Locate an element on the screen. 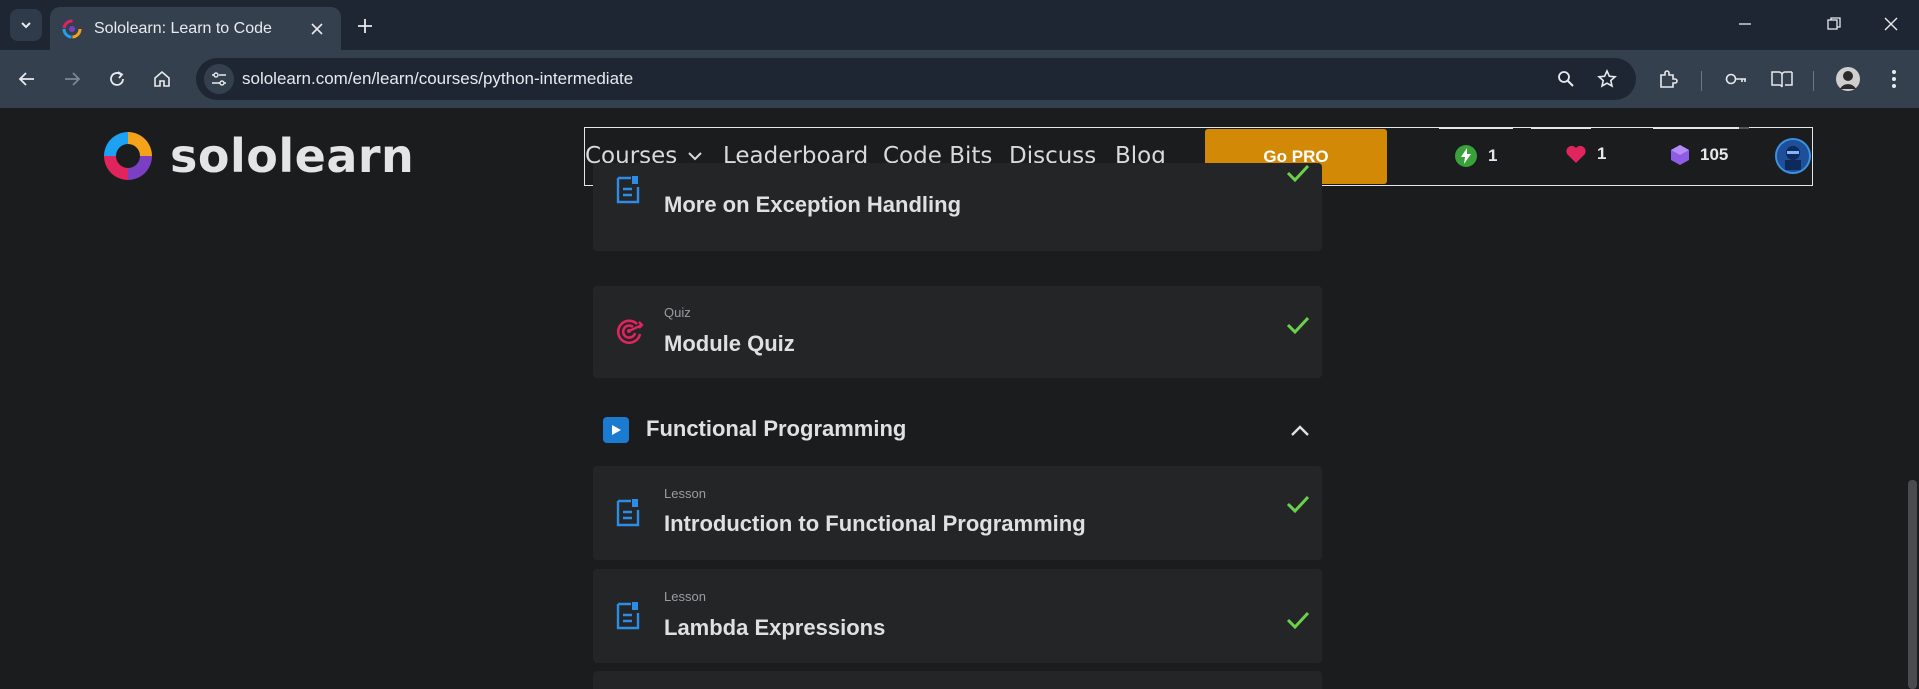 Image resolution: width=1919 pixels, height=689 pixels. hearts-counter: 1 is located at coordinates (1585, 154).